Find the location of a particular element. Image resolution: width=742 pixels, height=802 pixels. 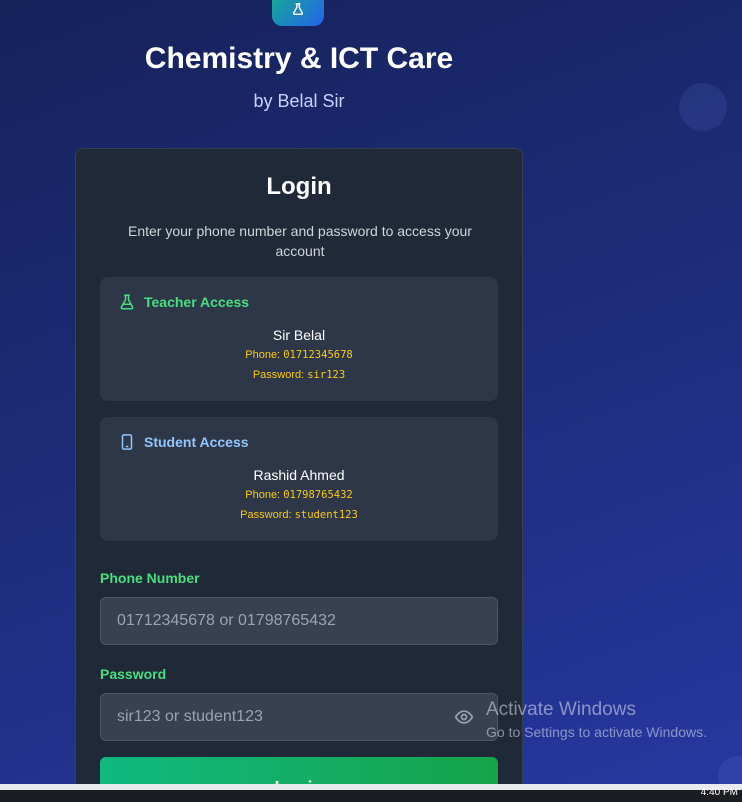

decor-bubble is located at coordinates (703, 107).